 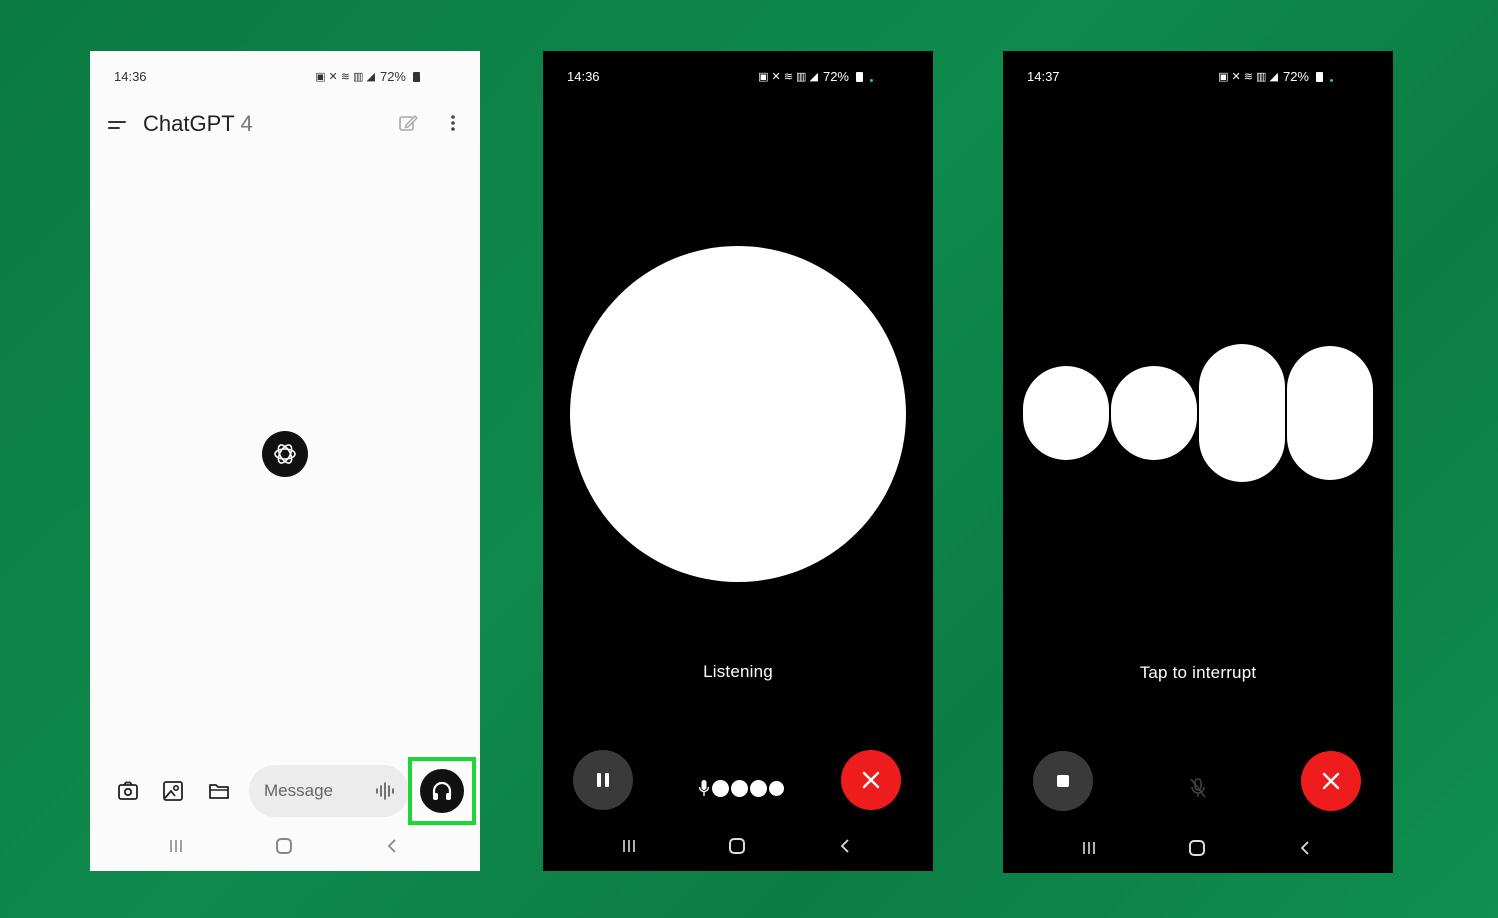 What do you see at coordinates (1198, 672) in the screenshot?
I see `voice-state-label: Tap to interrupt` at bounding box center [1198, 672].